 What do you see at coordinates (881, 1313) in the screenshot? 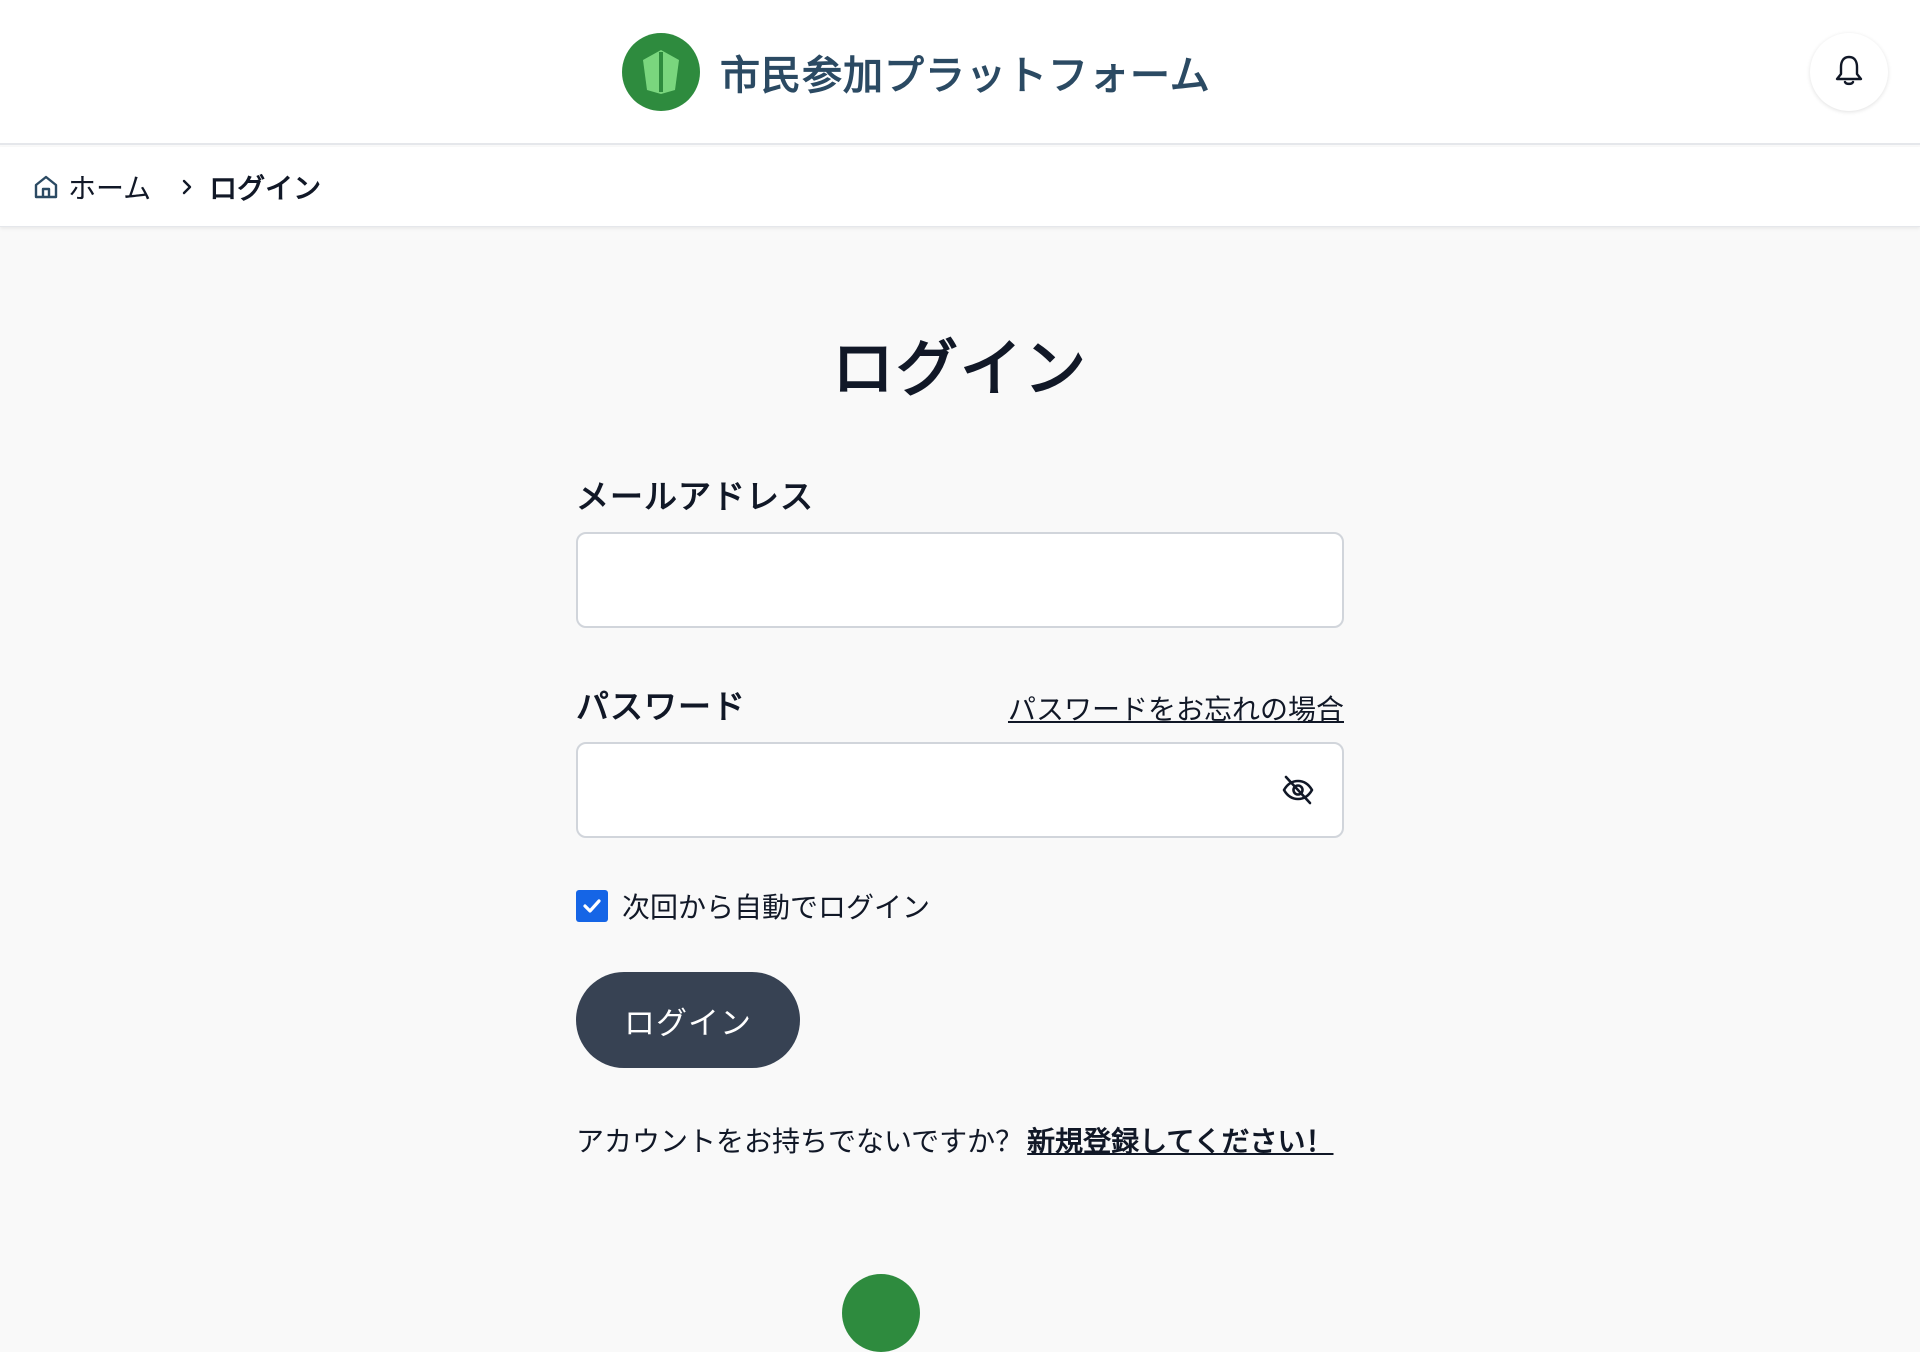
I see `footer-logo-icon` at bounding box center [881, 1313].